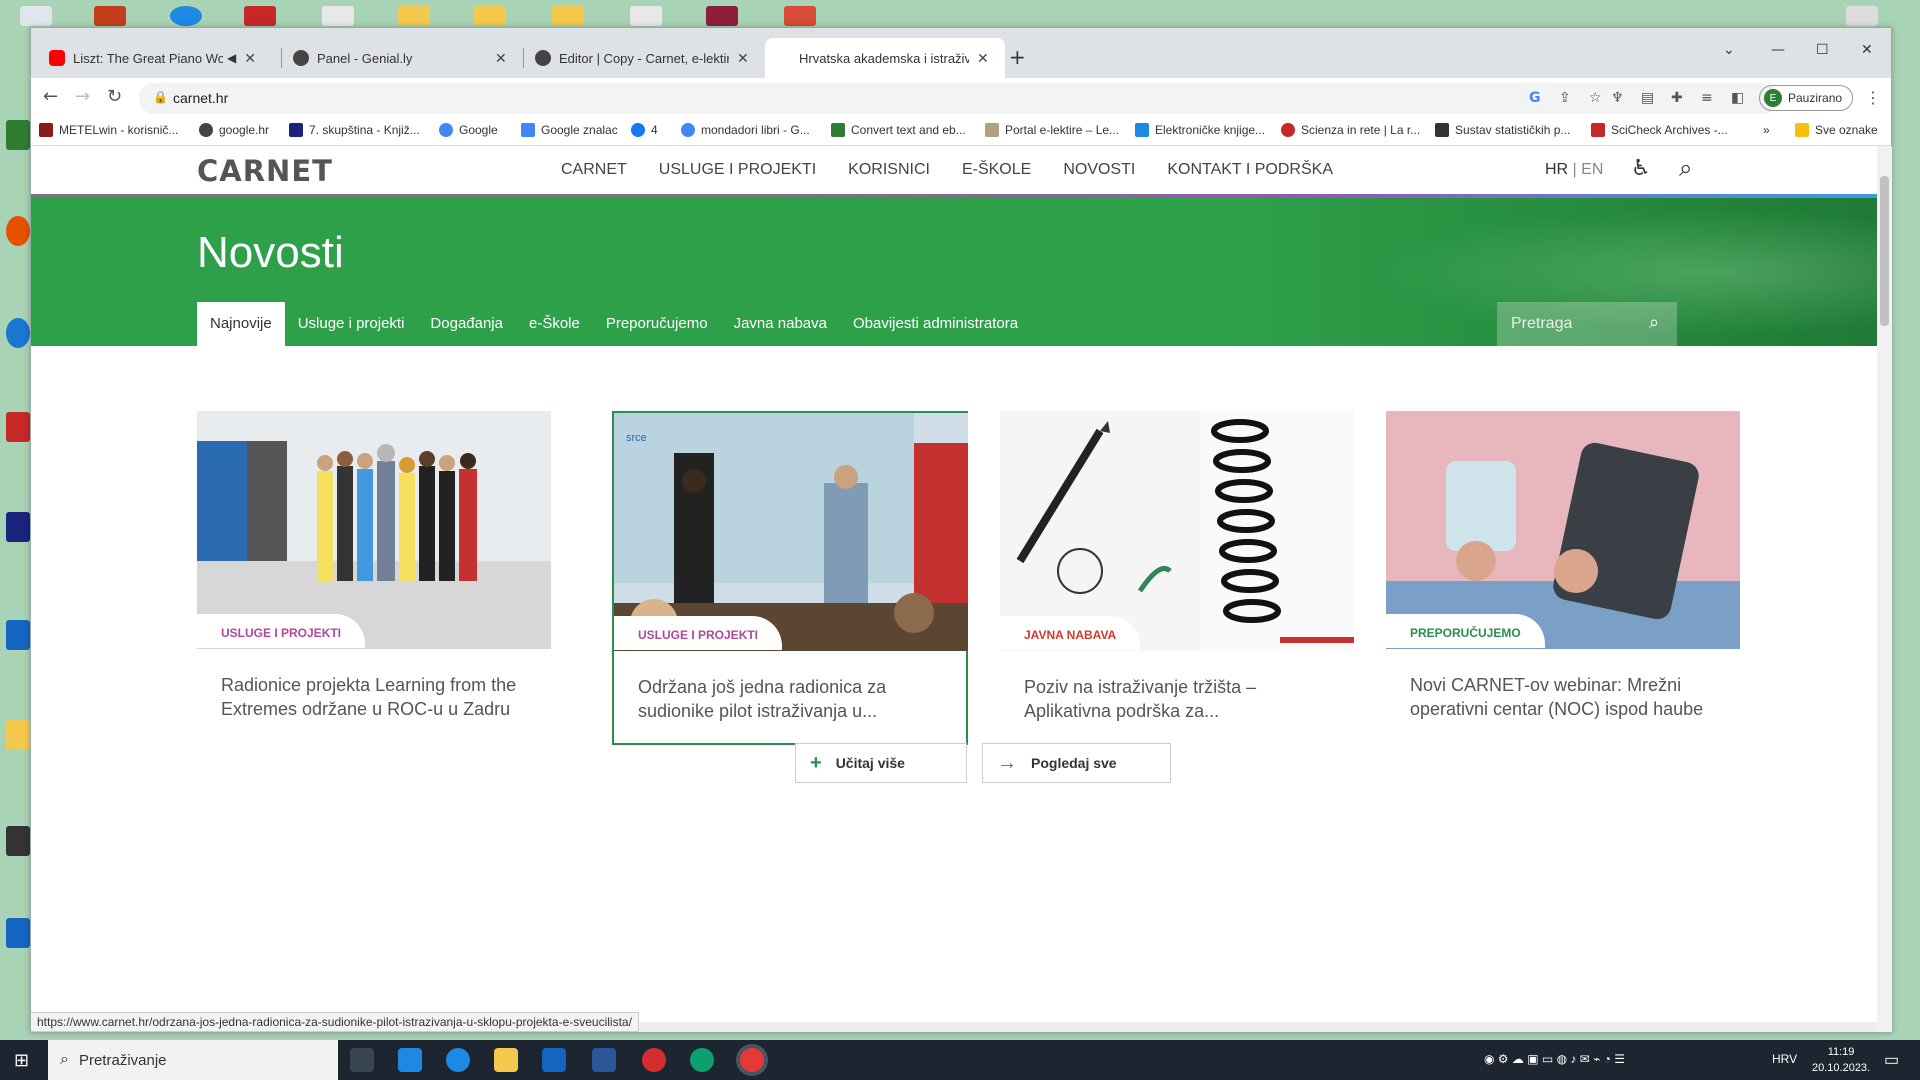 This screenshot has width=1920, height=1080. I want to click on chrome-icon, so click(752, 1060).